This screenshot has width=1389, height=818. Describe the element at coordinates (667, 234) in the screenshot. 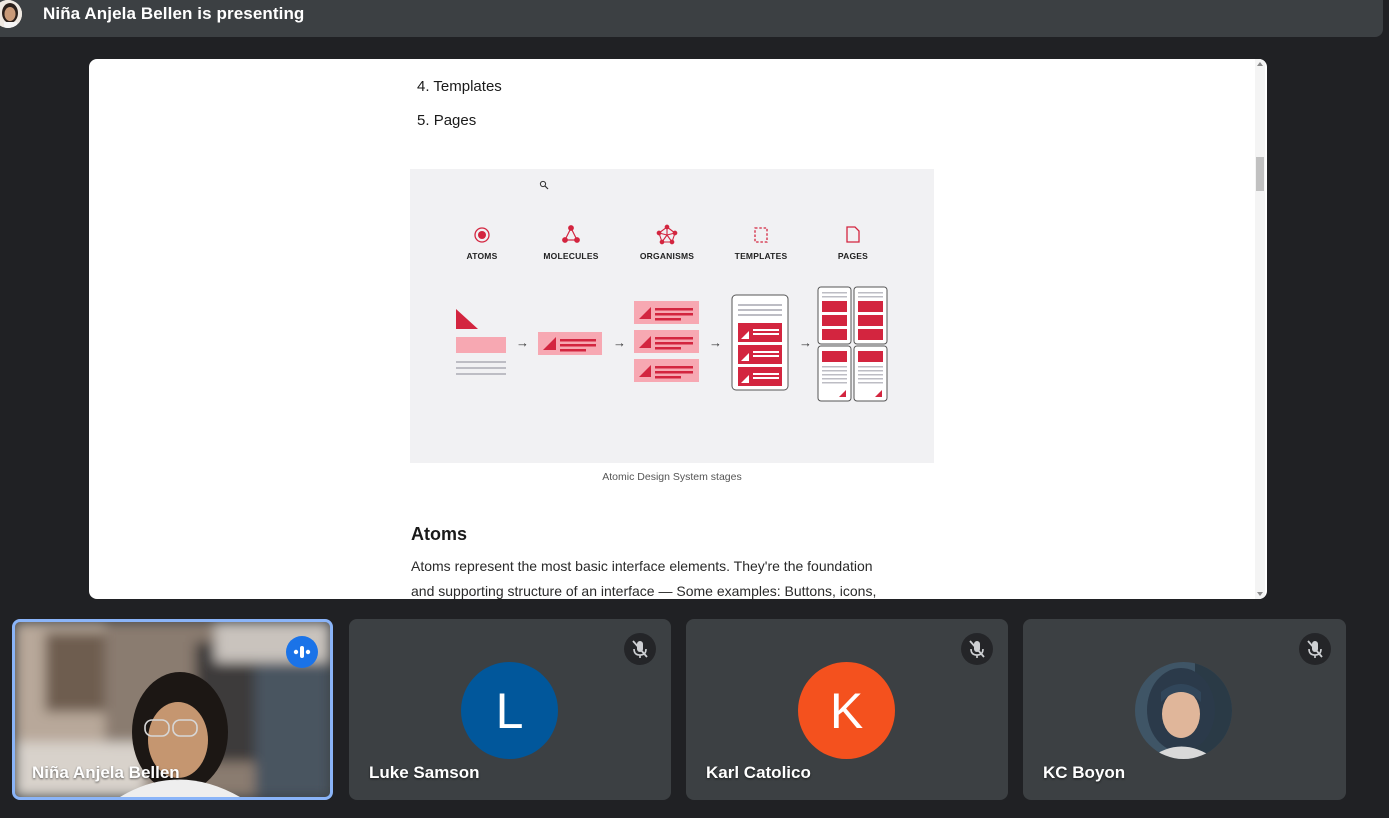

I see `organisms-icon` at that location.